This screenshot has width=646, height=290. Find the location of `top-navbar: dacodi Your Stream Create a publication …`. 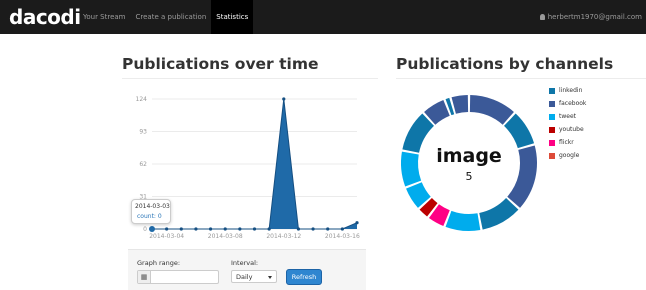

top-navbar: dacodi Your Stream Create a publication … is located at coordinates (323, 17).